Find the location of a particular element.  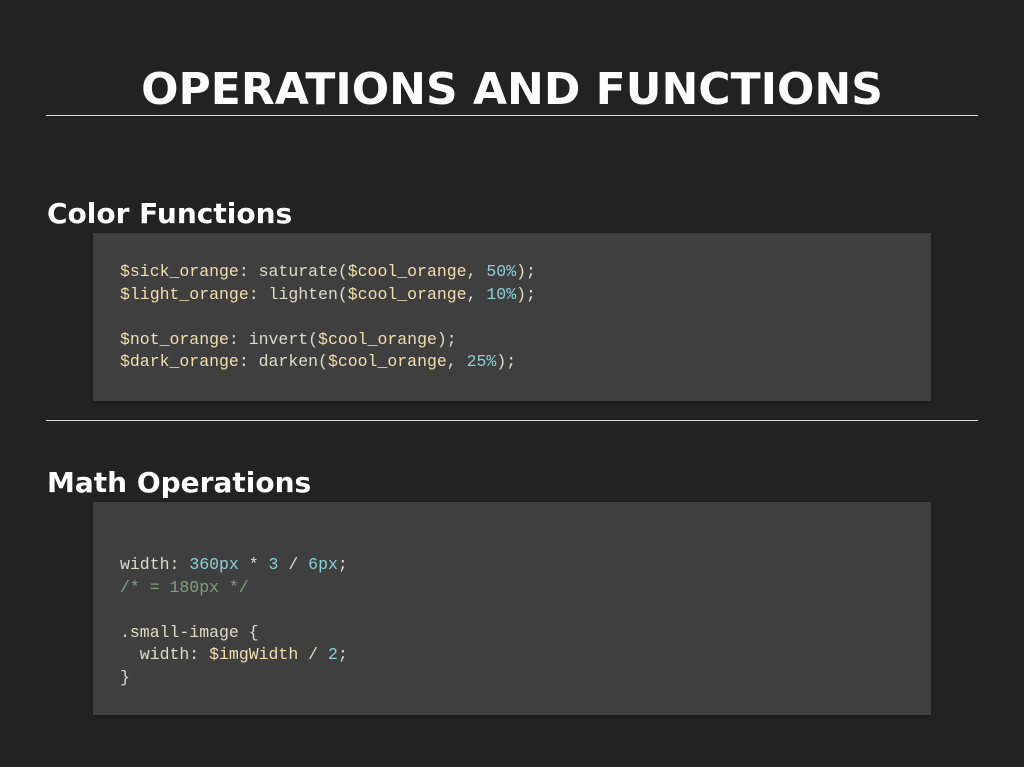

code-token-num: 360px is located at coordinates (214, 564).